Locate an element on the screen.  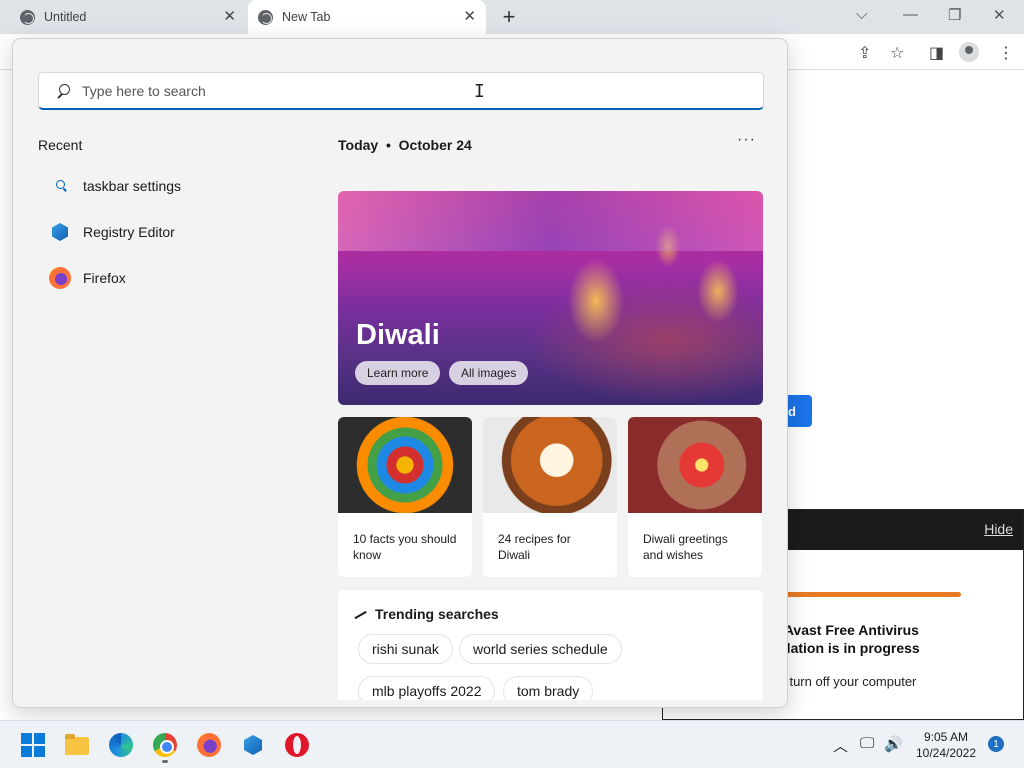
today-heading: Today • October 24 is located at coordinates (405, 145).